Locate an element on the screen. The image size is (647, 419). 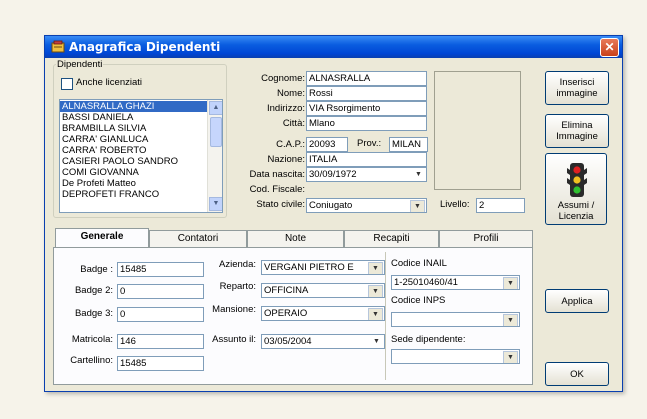
employee-list-item: De Profeti Matteo is located at coordinates (134, 183).